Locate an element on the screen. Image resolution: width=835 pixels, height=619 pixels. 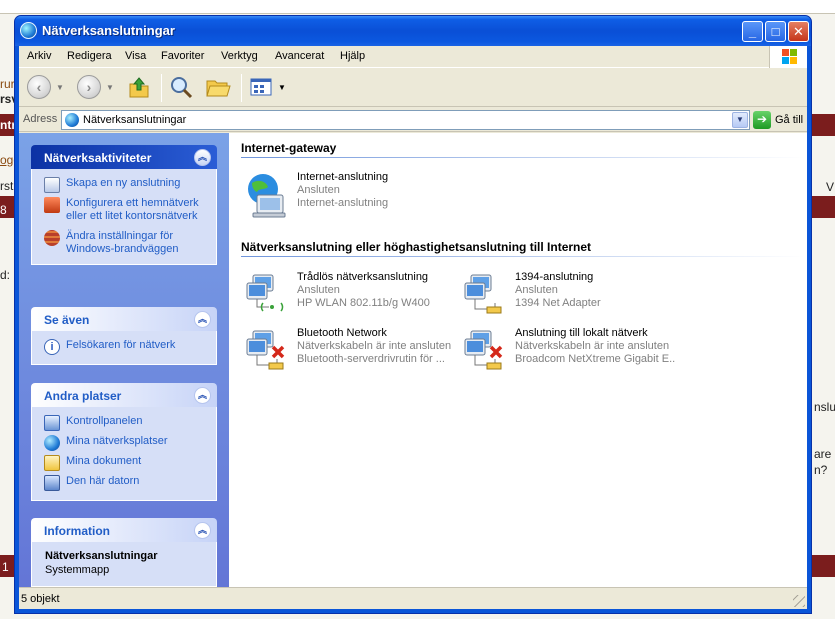
go-arrow-icon: ➔ is located at coordinates (762, 120).